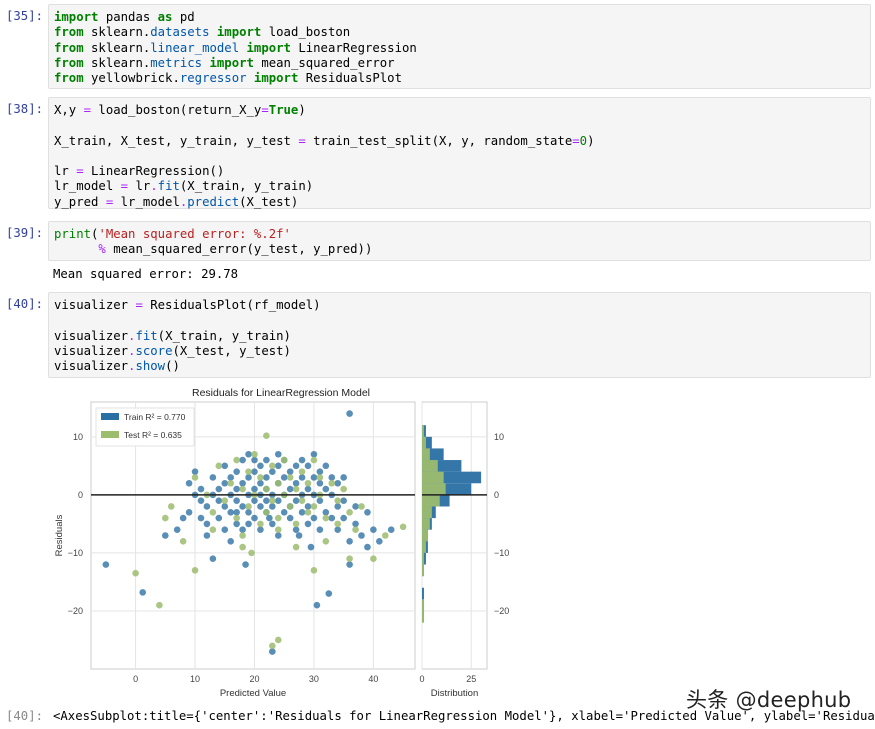  I want to click on code-token: 0, so click(583, 140).